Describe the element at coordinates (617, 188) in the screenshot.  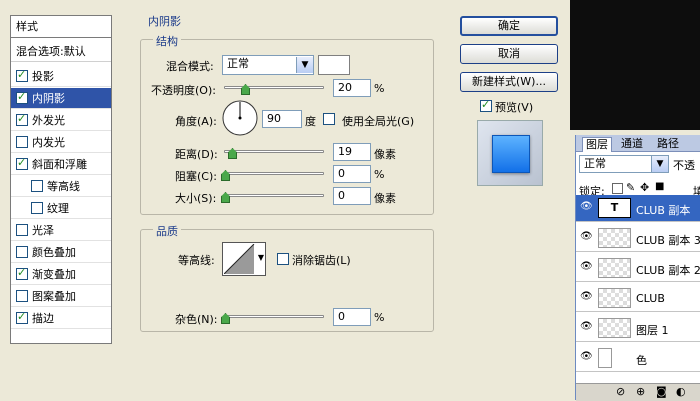
I see `lock-transparency-icon` at that location.